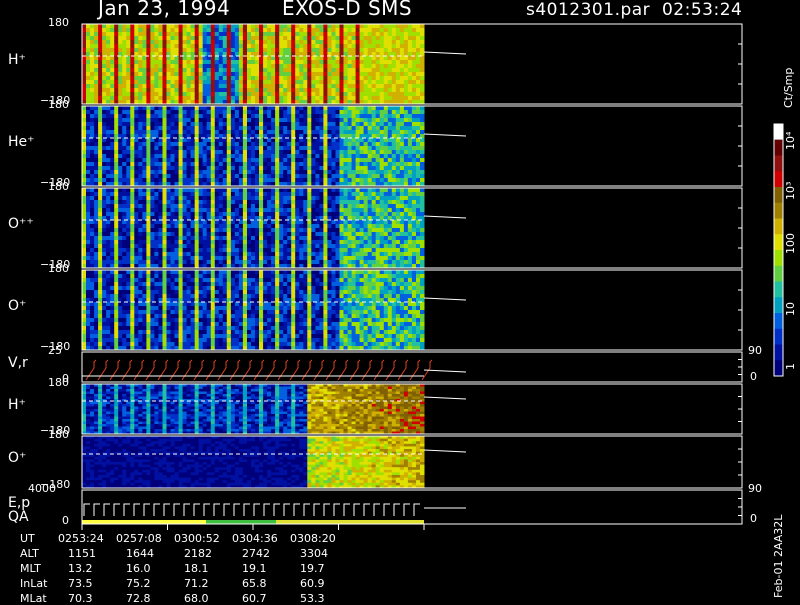 This screenshot has height=605, width=800. What do you see at coordinates (33, 583) in the screenshot?
I see `ephem-row-name-3: InLat` at bounding box center [33, 583].